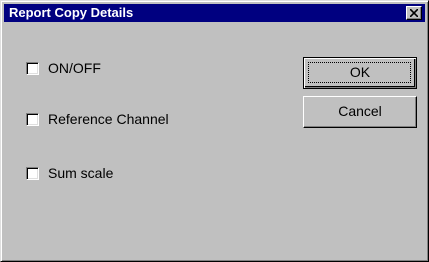  Describe the element at coordinates (32, 173) in the screenshot. I see `sum-scale-checkbox` at that location.